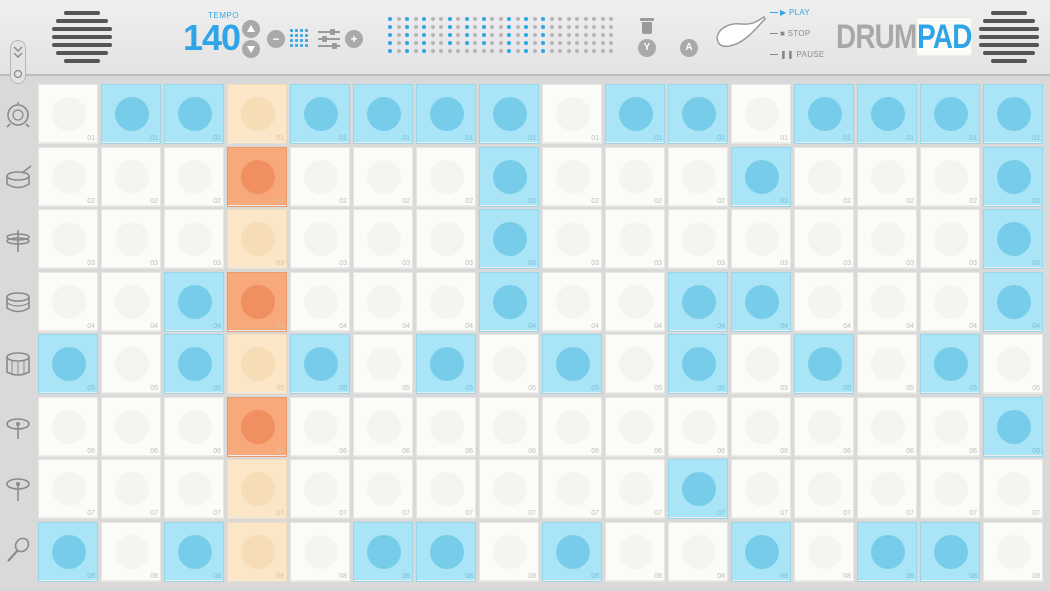 This screenshot has height=591, width=1050. What do you see at coordinates (635, 114) in the screenshot?
I see `pad-r1-s10: 01` at bounding box center [635, 114].